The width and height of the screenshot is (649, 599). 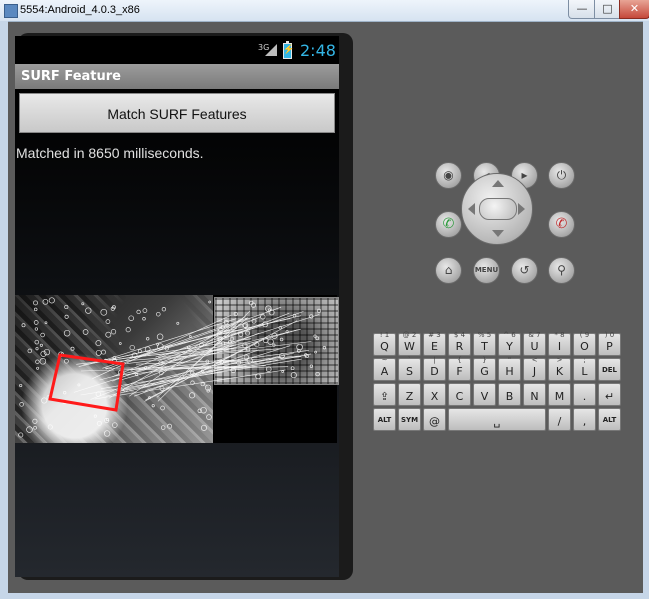 I want to click on key-b: B, so click(x=509, y=394).